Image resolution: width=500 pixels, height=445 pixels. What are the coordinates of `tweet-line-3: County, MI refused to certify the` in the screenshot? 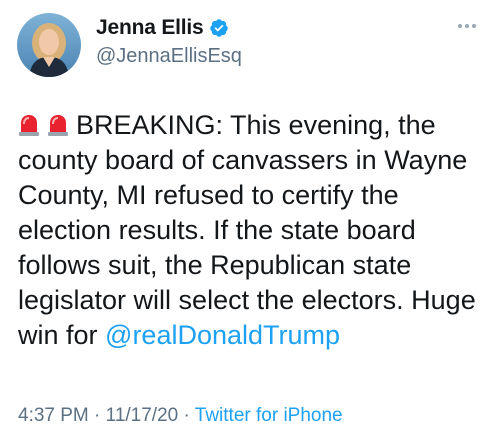 It's located at (208, 195).